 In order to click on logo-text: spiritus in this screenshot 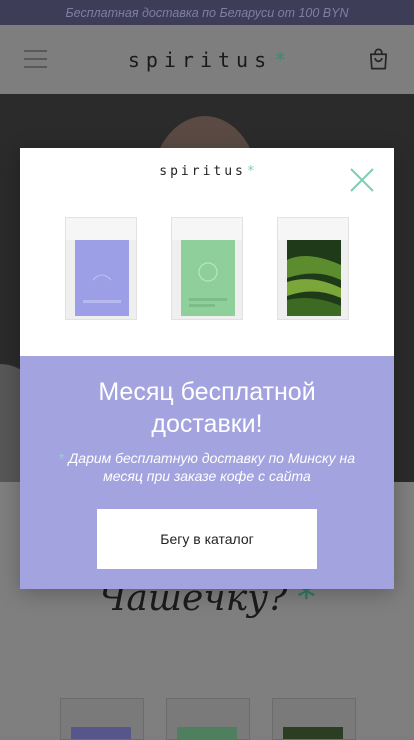, I will do `click(200, 59)`.